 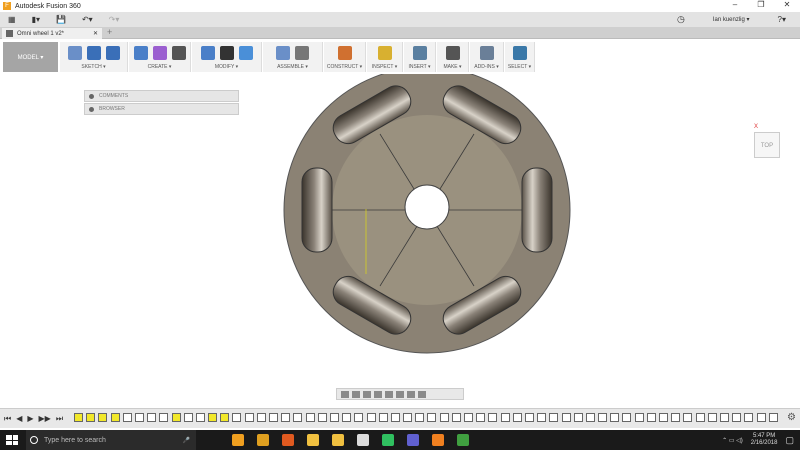 What do you see at coordinates (159, 67) in the screenshot?
I see `group-menu-label: CREATE ▾` at bounding box center [159, 67].